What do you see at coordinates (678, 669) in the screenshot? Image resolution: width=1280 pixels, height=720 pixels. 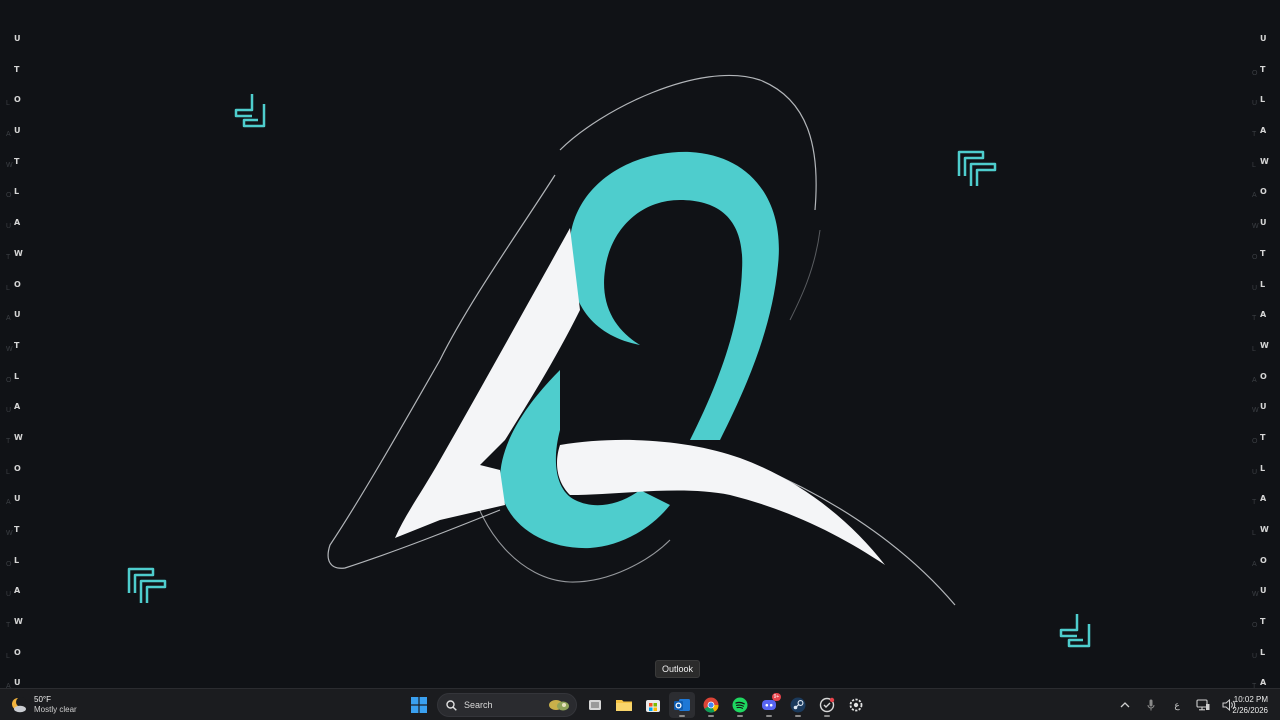 I see `outlook-tooltip: Outlook` at bounding box center [678, 669].